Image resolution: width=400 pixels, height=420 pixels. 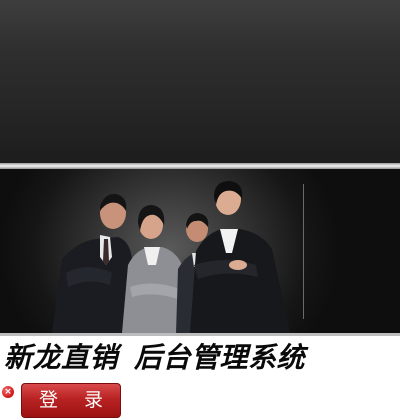 What do you see at coordinates (220, 357) in the screenshot?
I see `system-title-subtitle: 后台管理系统` at bounding box center [220, 357].